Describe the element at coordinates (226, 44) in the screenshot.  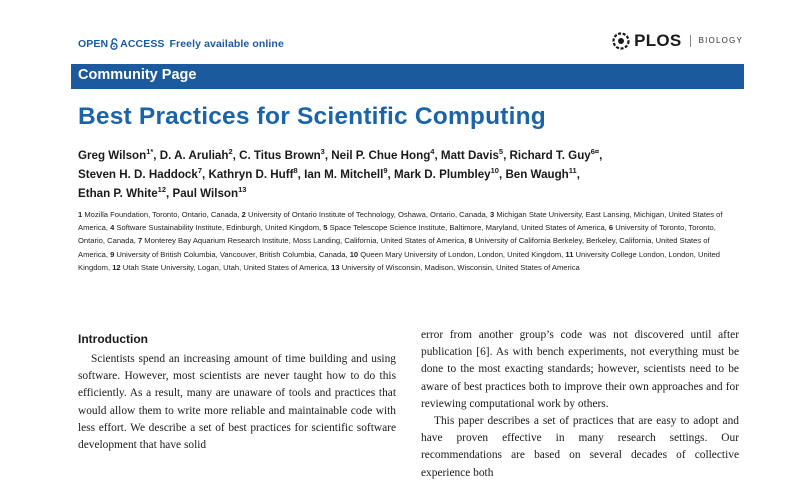
I see `freely-available-label: Freely available online` at that location.